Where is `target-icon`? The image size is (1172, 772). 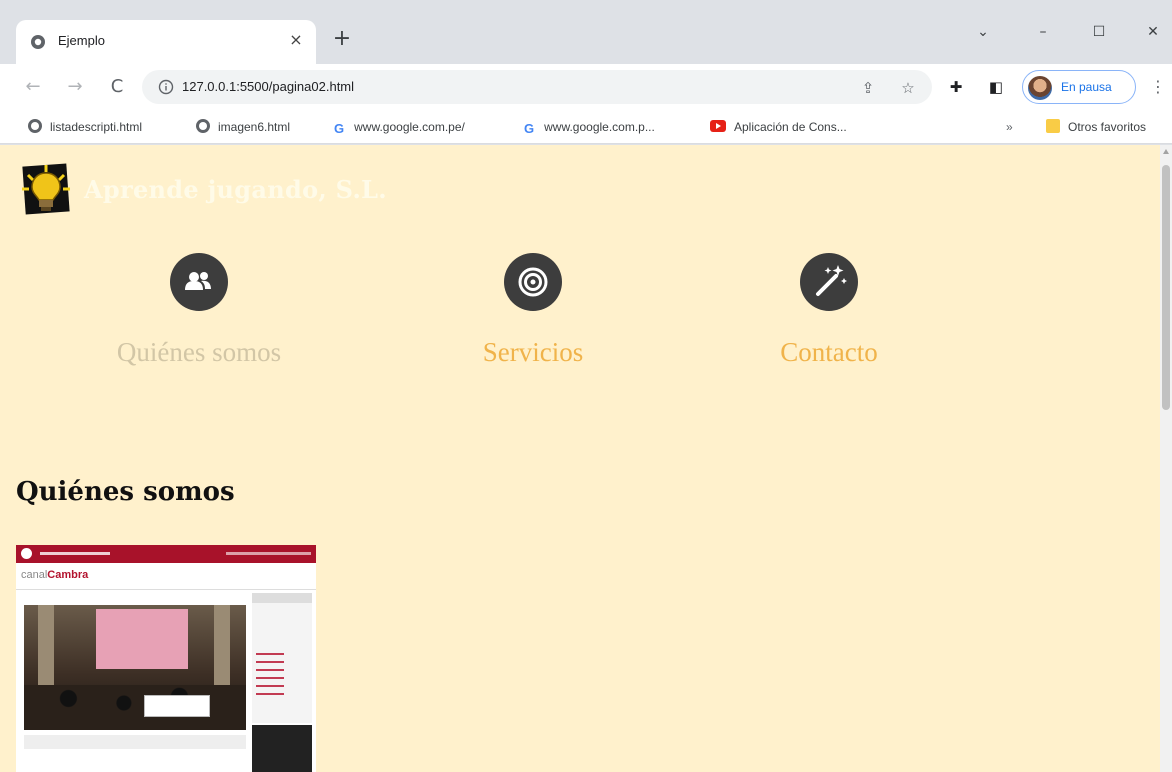
target-icon is located at coordinates (533, 282).